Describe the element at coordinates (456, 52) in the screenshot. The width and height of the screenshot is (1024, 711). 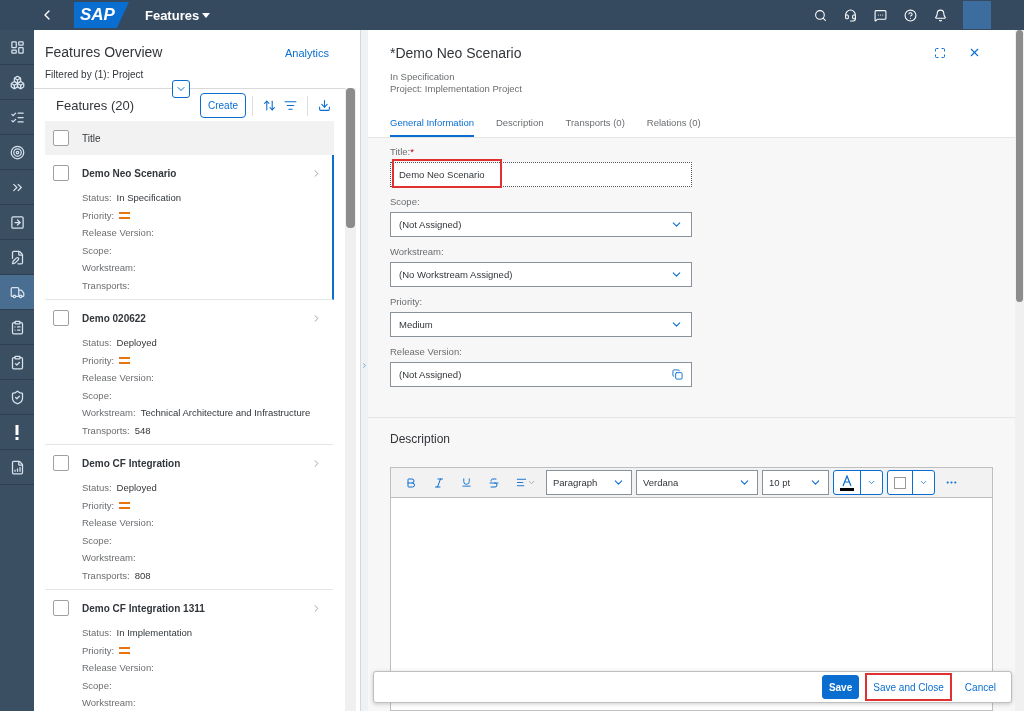
I see `object-title: *Demo Neo Scenario` at that location.